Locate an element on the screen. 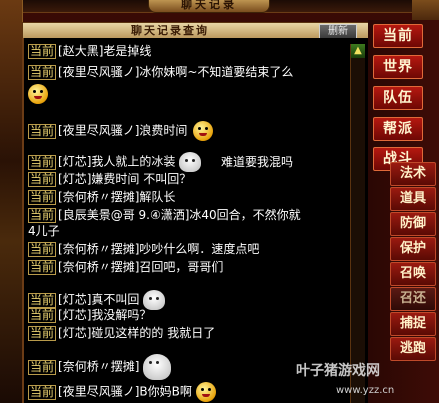 The width and height of the screenshot is (439, 403). battle-recall-button: 召还 is located at coordinates (413, 299).